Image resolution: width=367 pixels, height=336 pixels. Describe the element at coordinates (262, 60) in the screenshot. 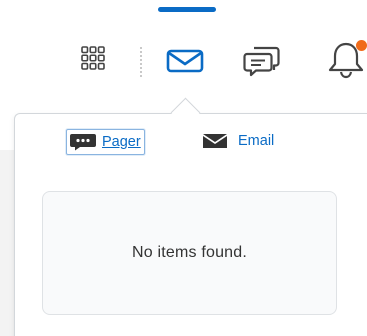

I see `chat-icon` at that location.